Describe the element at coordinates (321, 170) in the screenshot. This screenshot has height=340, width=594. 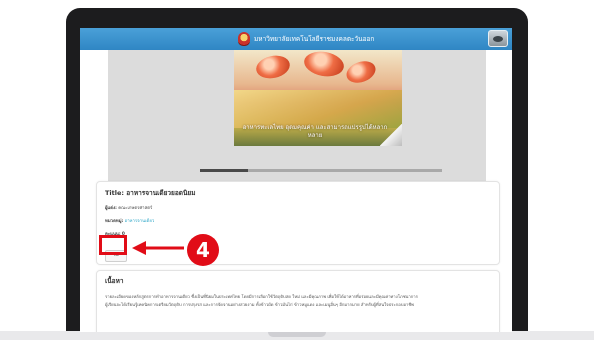
I see `video-progress-bar` at that location.